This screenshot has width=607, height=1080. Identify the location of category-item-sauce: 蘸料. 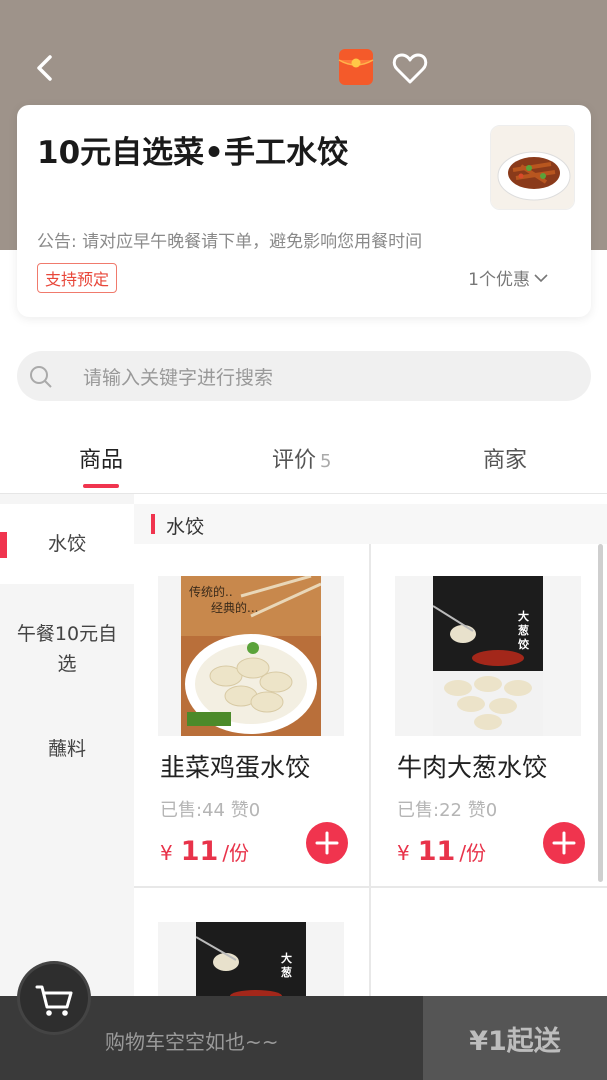
(67, 749).